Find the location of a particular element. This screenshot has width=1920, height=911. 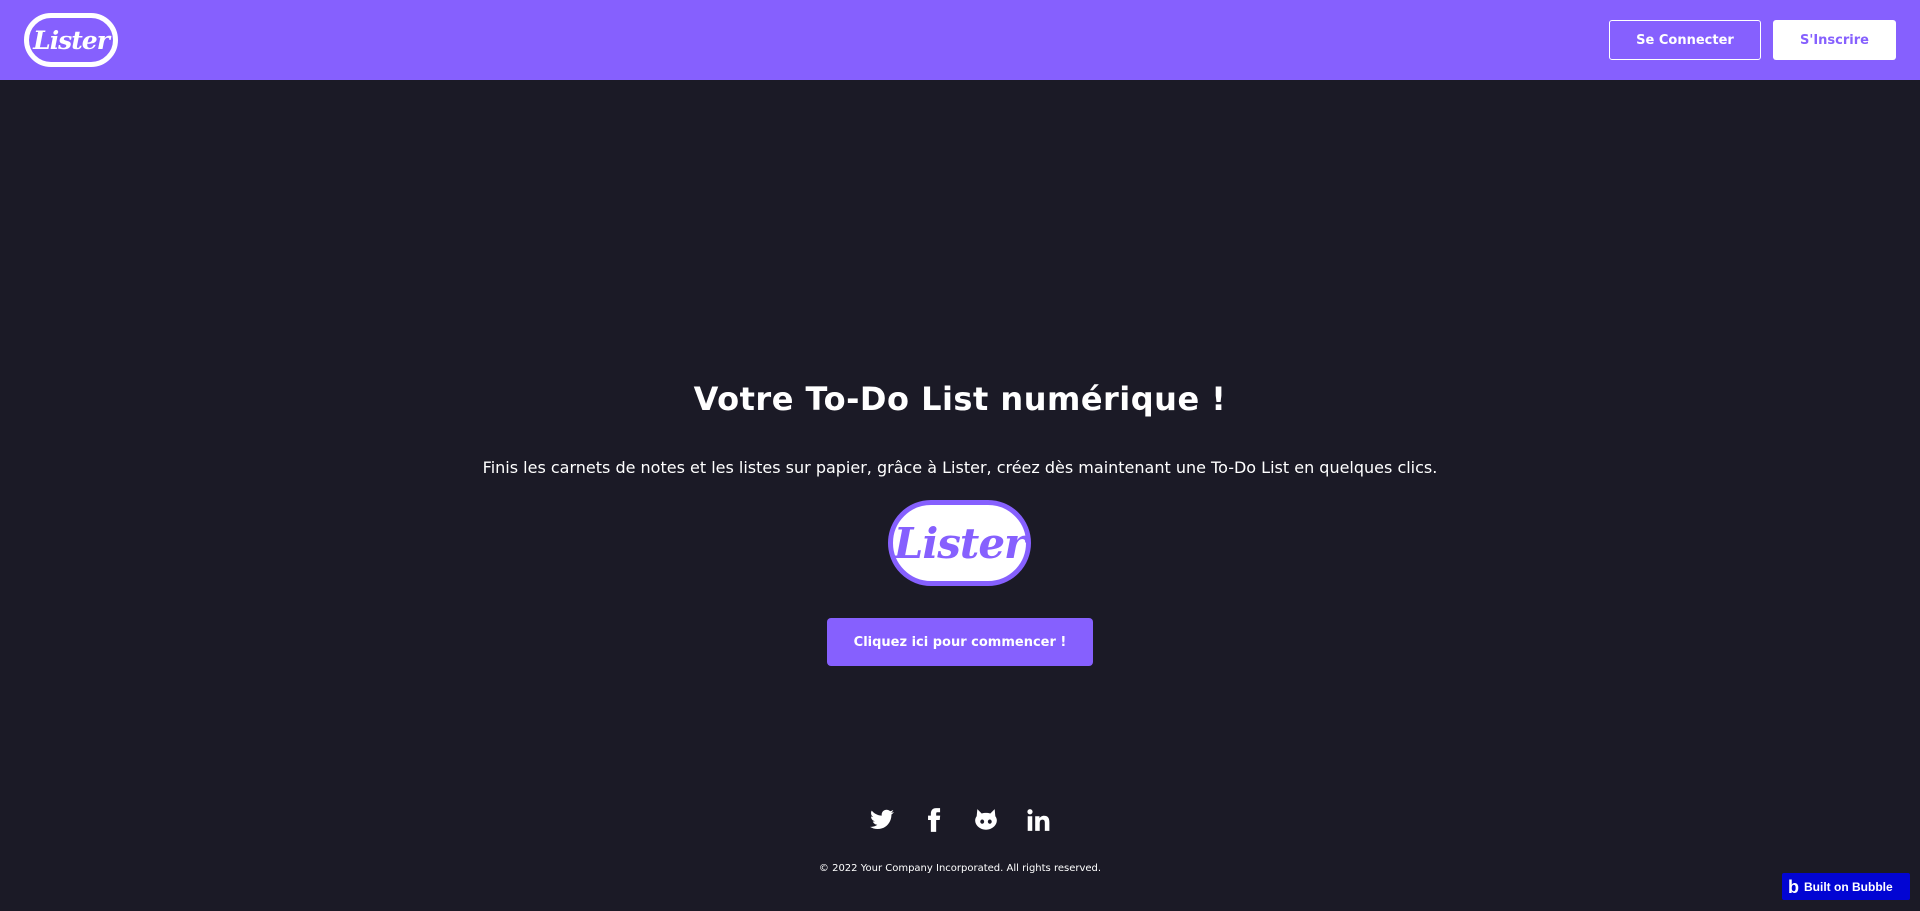

facebook-icon is located at coordinates (934, 820).